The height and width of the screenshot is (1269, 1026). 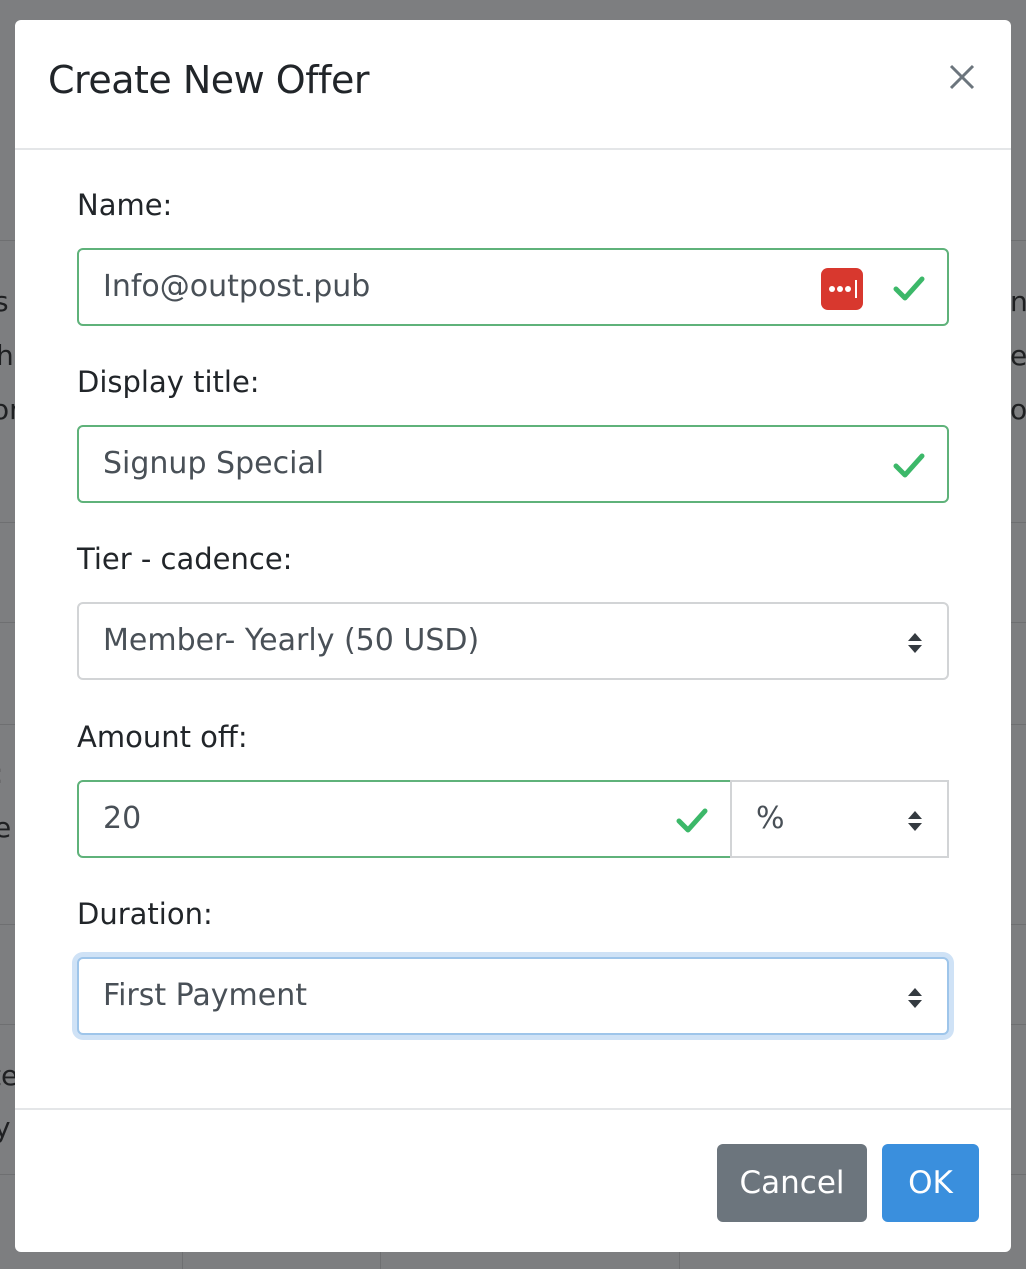 I want to click on close-icon, so click(x=962, y=77).